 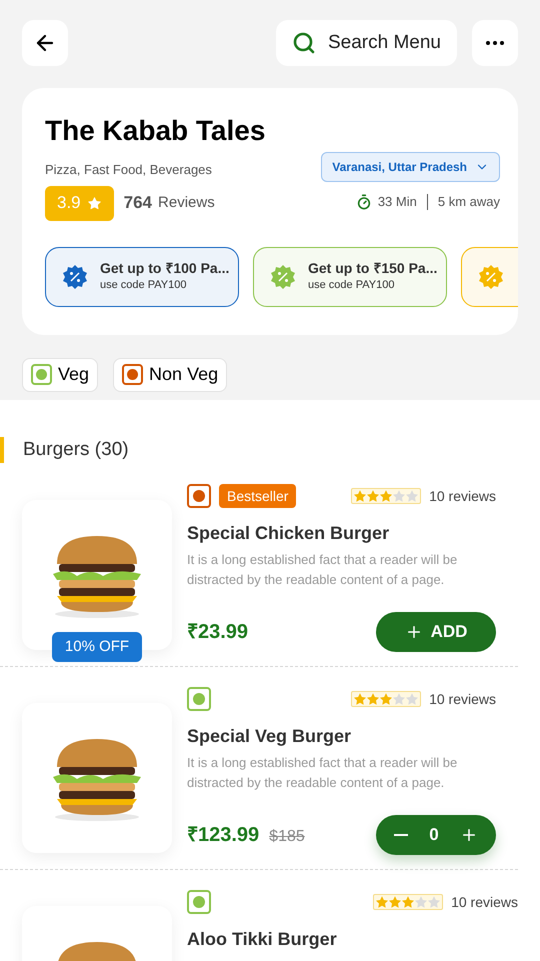 What do you see at coordinates (287, 837) in the screenshot?
I see `old-price: $185` at bounding box center [287, 837].